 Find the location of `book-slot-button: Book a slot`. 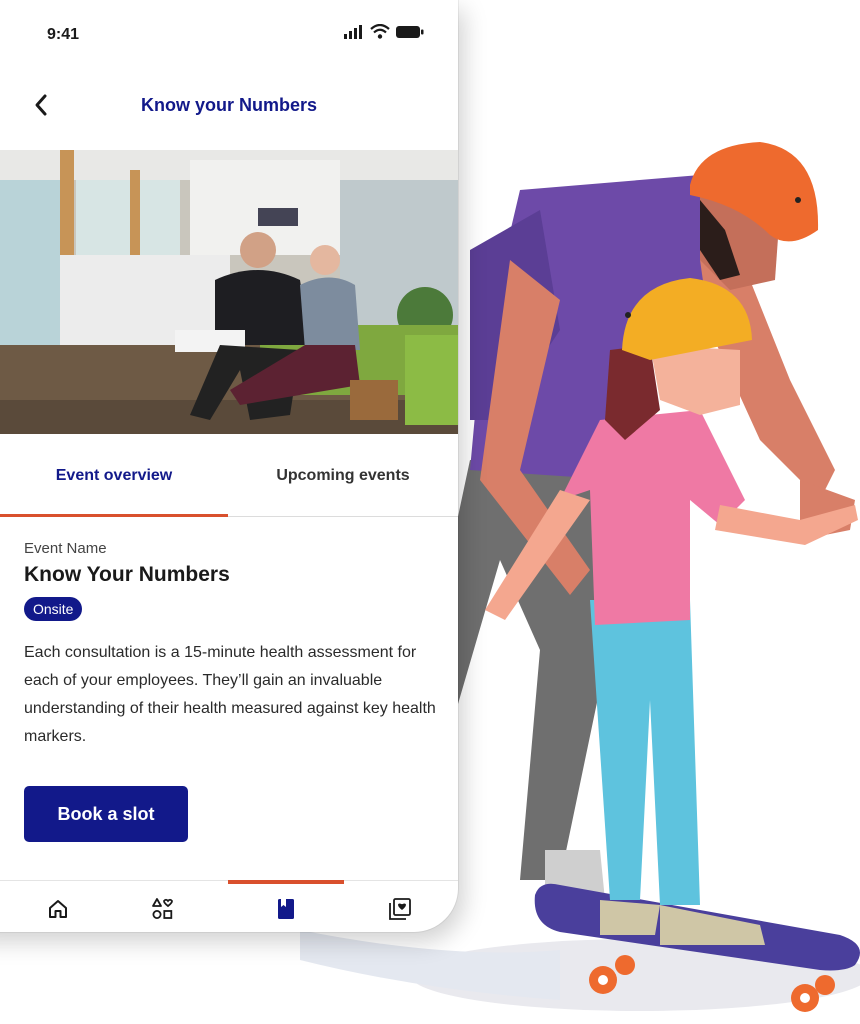

book-slot-button: Book a slot is located at coordinates (106, 814).